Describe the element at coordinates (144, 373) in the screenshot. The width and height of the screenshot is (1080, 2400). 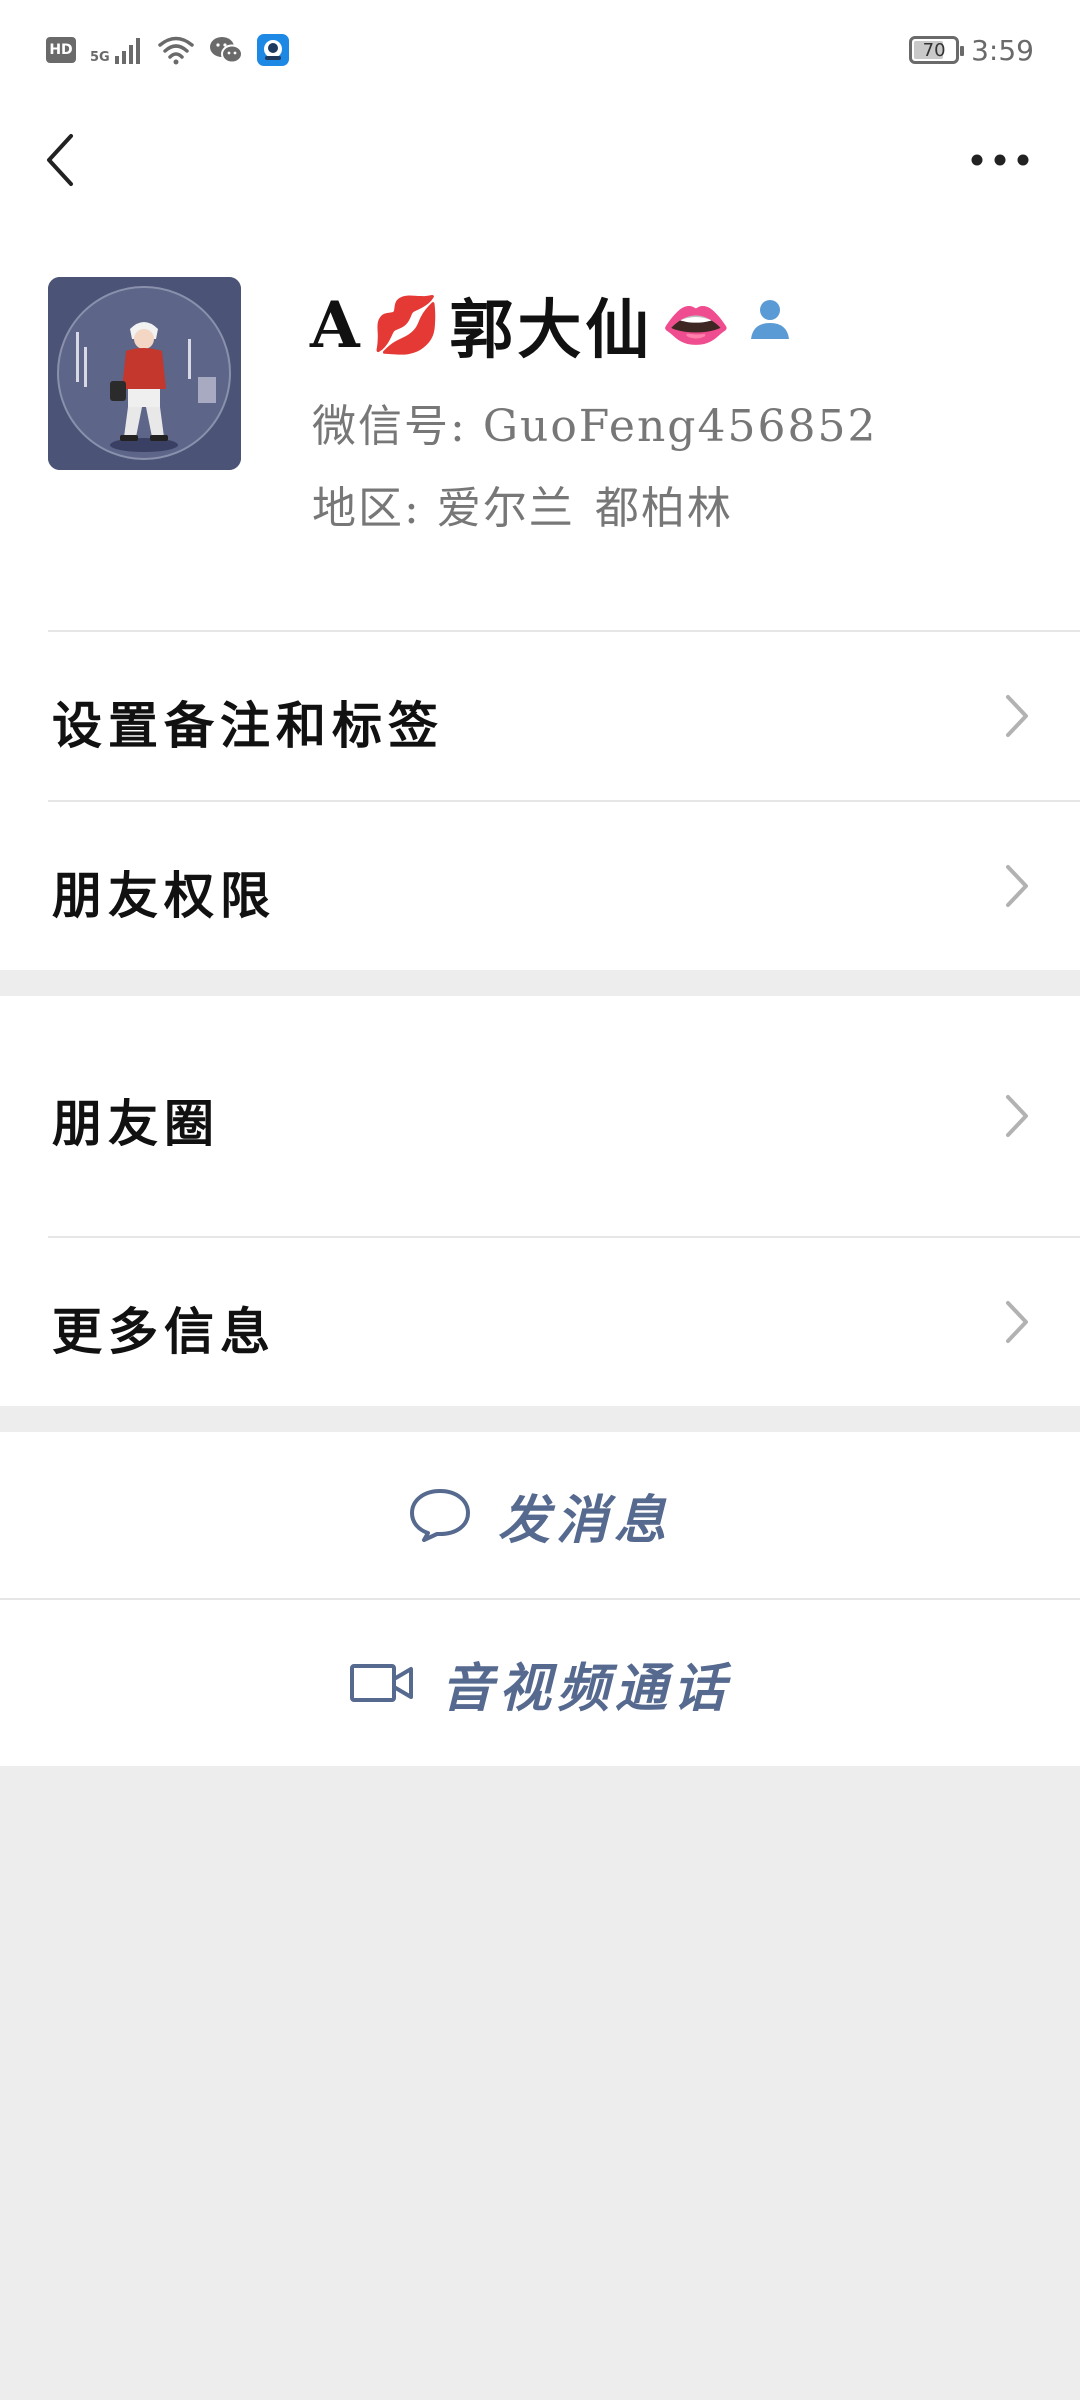
I see `avatar` at that location.